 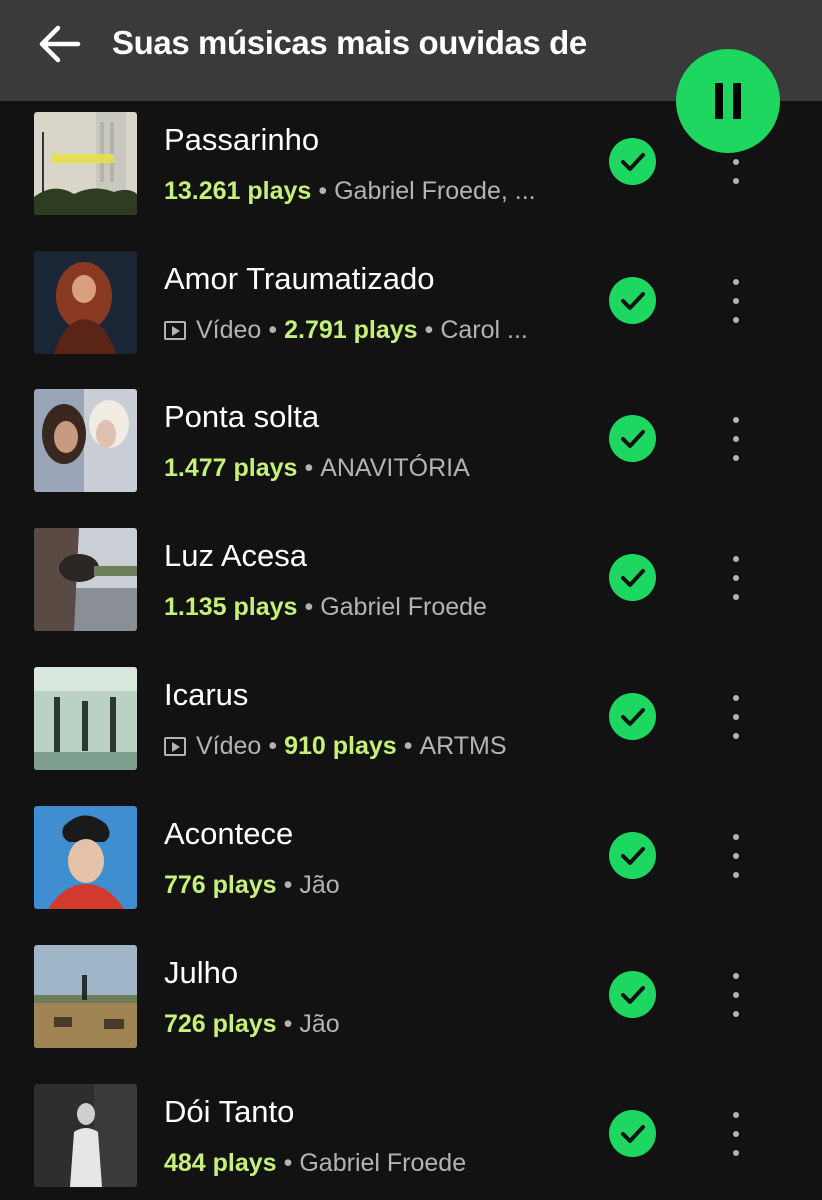 I want to click on track-row: Dói Tanto 484 plays • Gabriel Froede, so click(x=411, y=1136).